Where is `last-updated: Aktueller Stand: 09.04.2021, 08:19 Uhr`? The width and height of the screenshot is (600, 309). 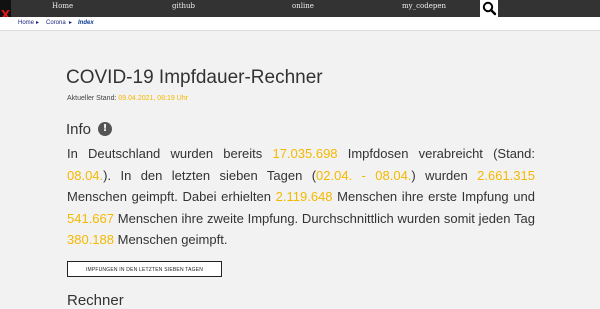 last-updated: Aktueller Stand: 09.04.2021, 08:19 Uhr is located at coordinates (127, 98).